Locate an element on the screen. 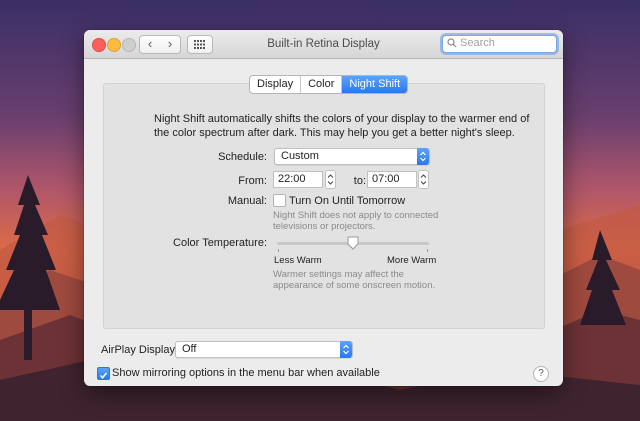 Image resolution: width=640 pixels, height=421 pixels. from-time-value: 22:00 is located at coordinates (292, 179).